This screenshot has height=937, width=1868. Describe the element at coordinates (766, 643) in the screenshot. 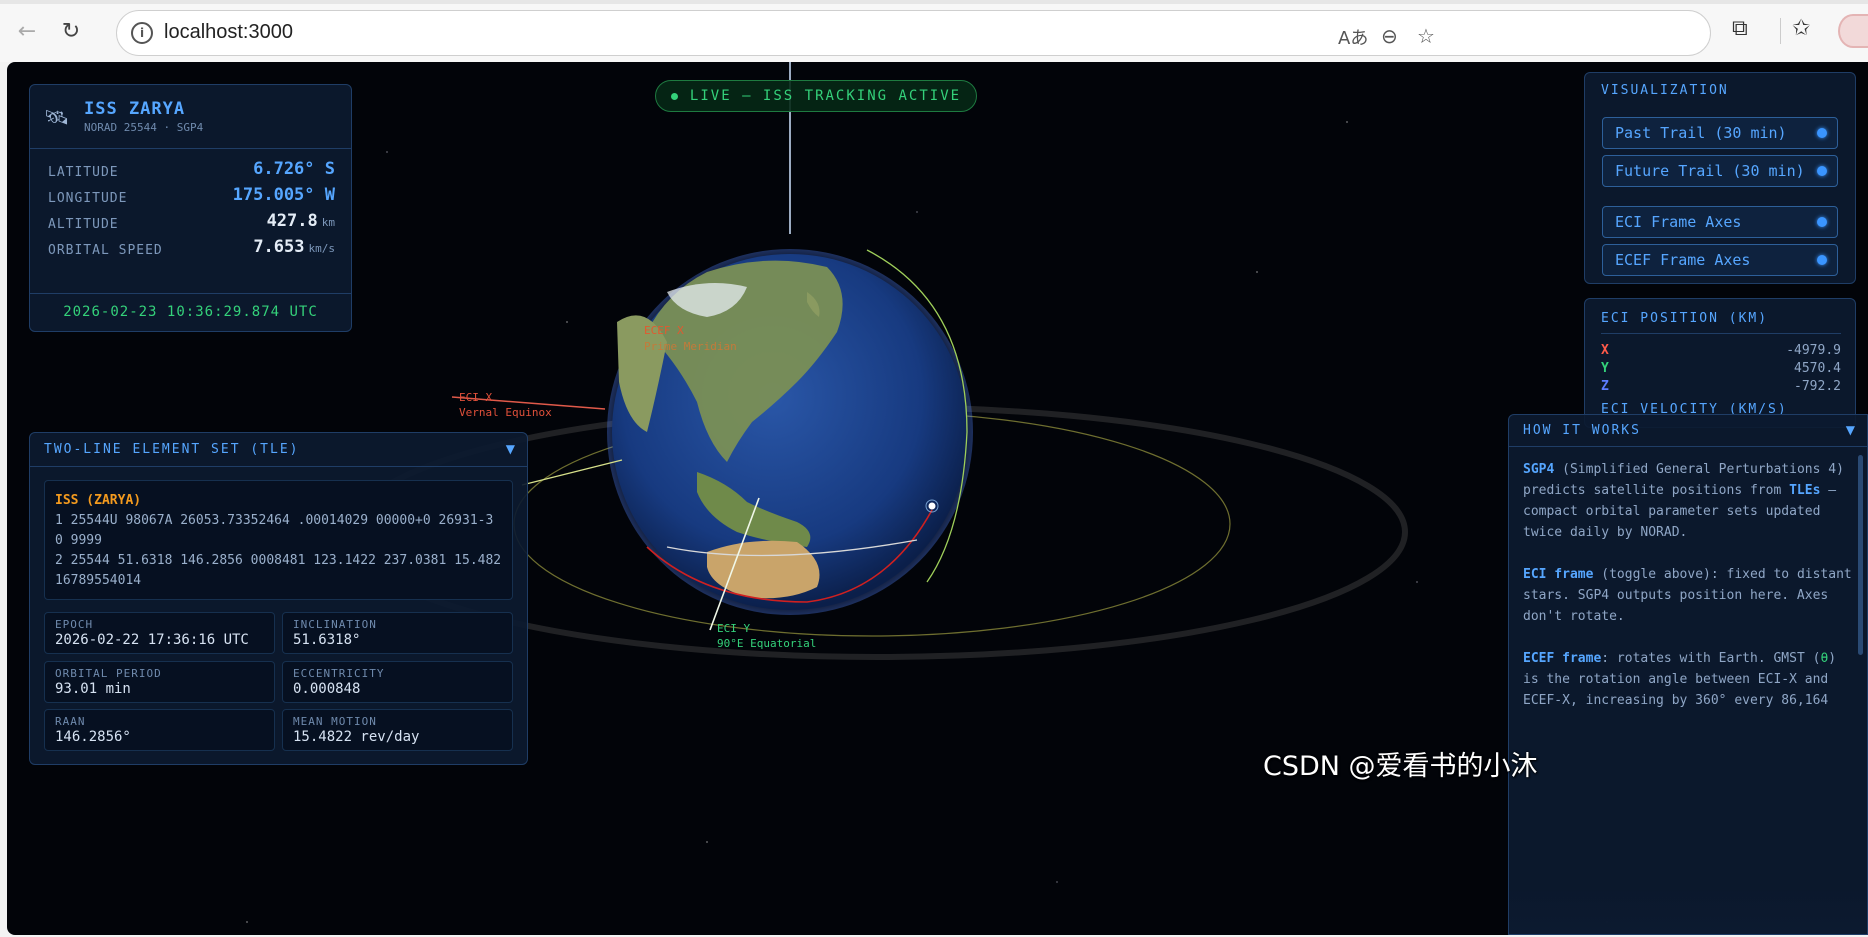

I see `eci-y-sublabel: 90°E Equatorial` at that location.